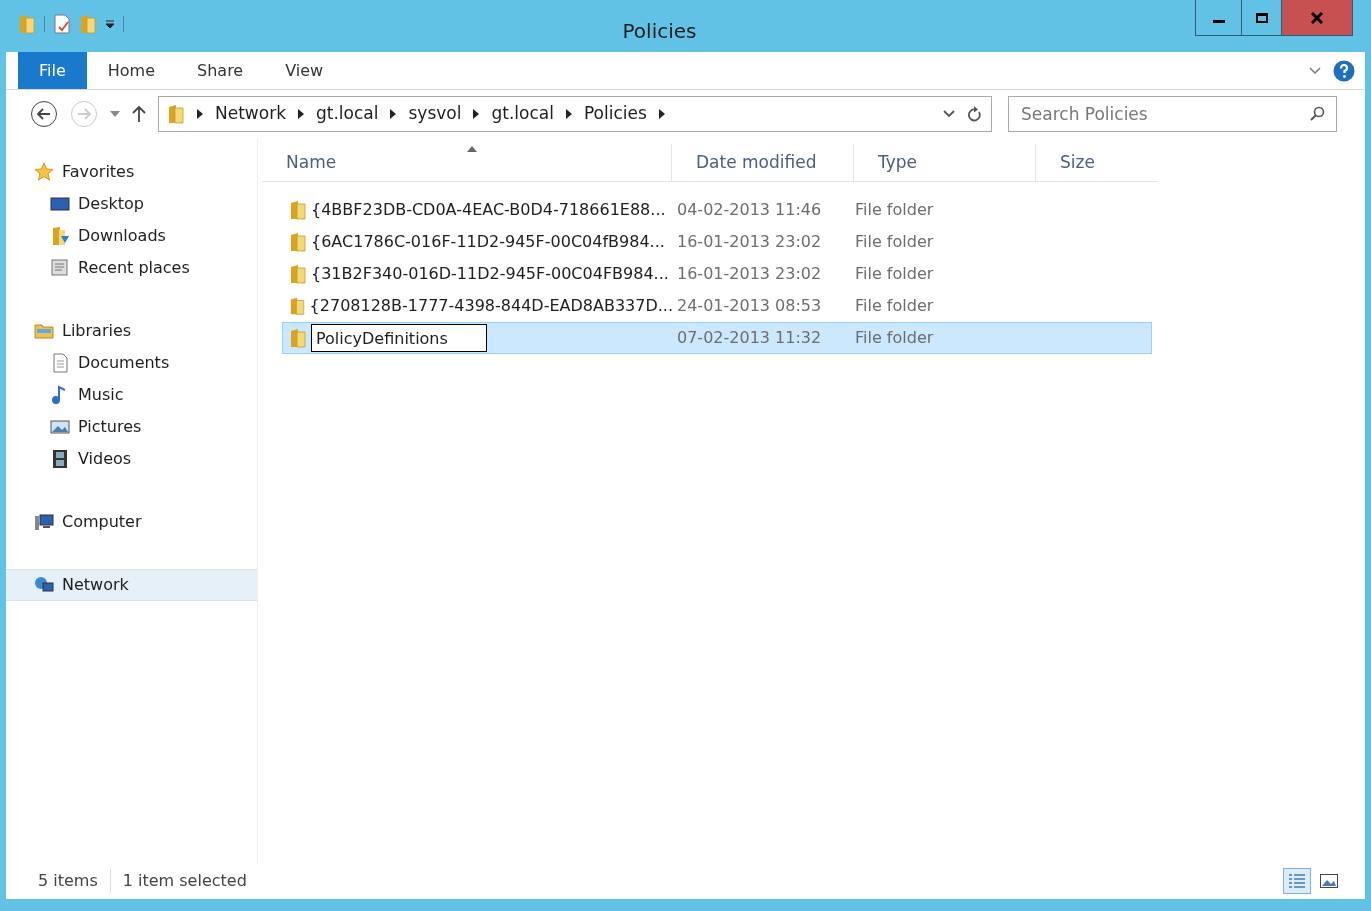 This screenshot has height=911, width=1371. Describe the element at coordinates (659, 31) in the screenshot. I see `window-title: Policies` at that location.